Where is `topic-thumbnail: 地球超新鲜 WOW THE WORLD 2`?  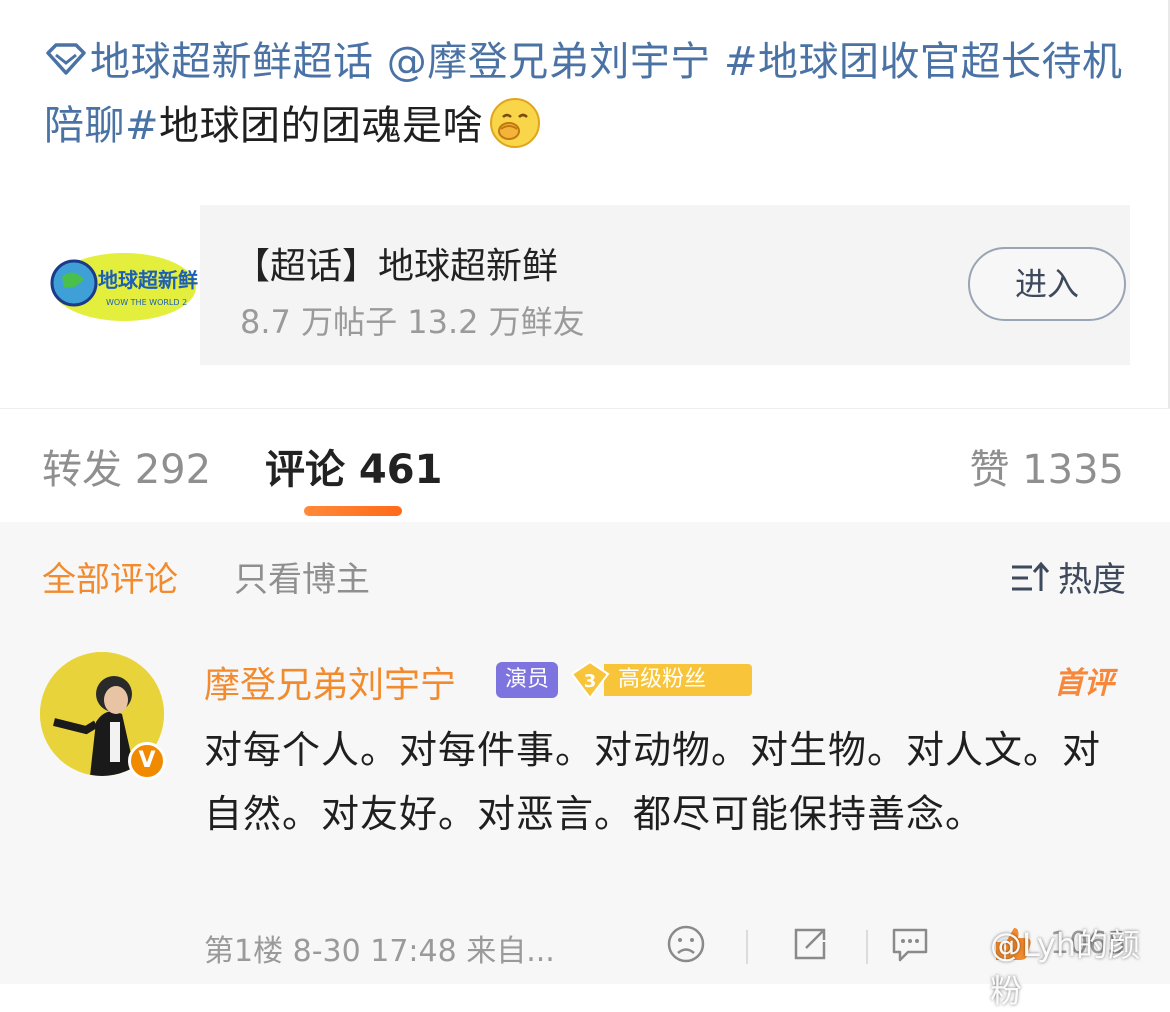 topic-thumbnail: 地球超新鲜 WOW THE WORLD 2 is located at coordinates (122, 285).